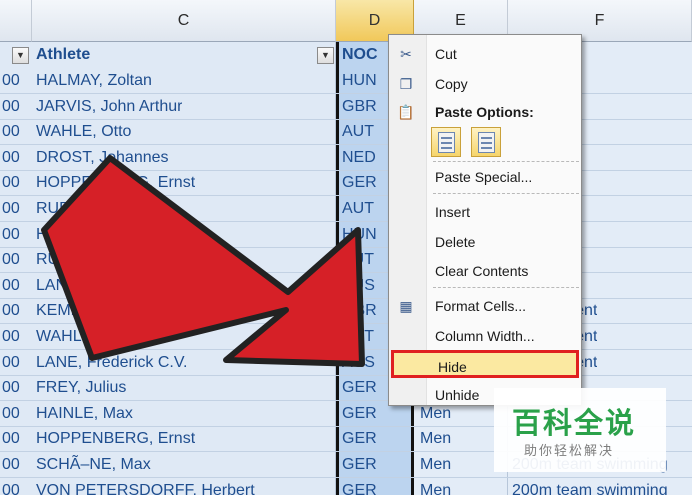 This screenshot has width=692, height=495. What do you see at coordinates (485, 212) in the screenshot?
I see `menu-item-insert: Insert` at bounding box center [485, 212].